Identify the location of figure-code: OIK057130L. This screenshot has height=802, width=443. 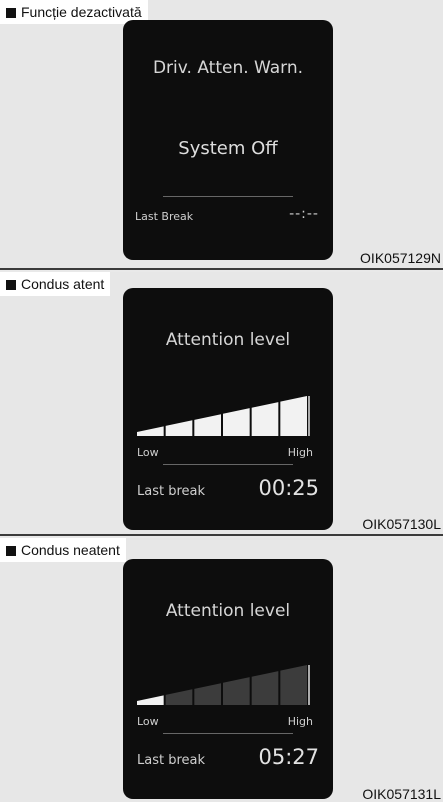
(401, 524).